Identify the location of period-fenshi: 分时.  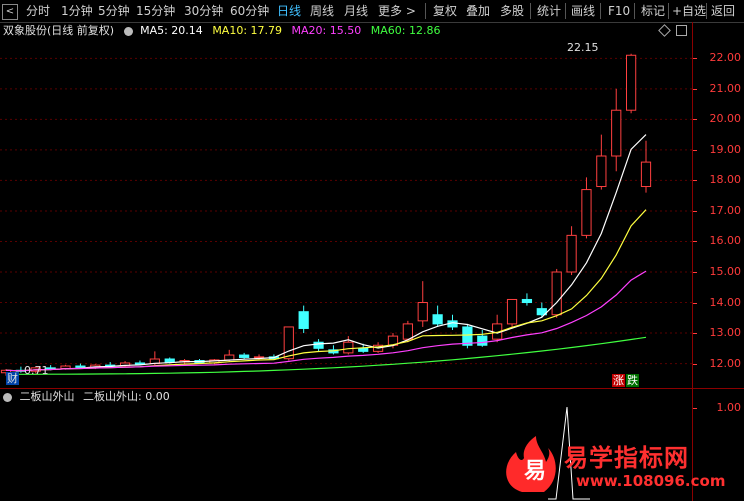
(38, 11).